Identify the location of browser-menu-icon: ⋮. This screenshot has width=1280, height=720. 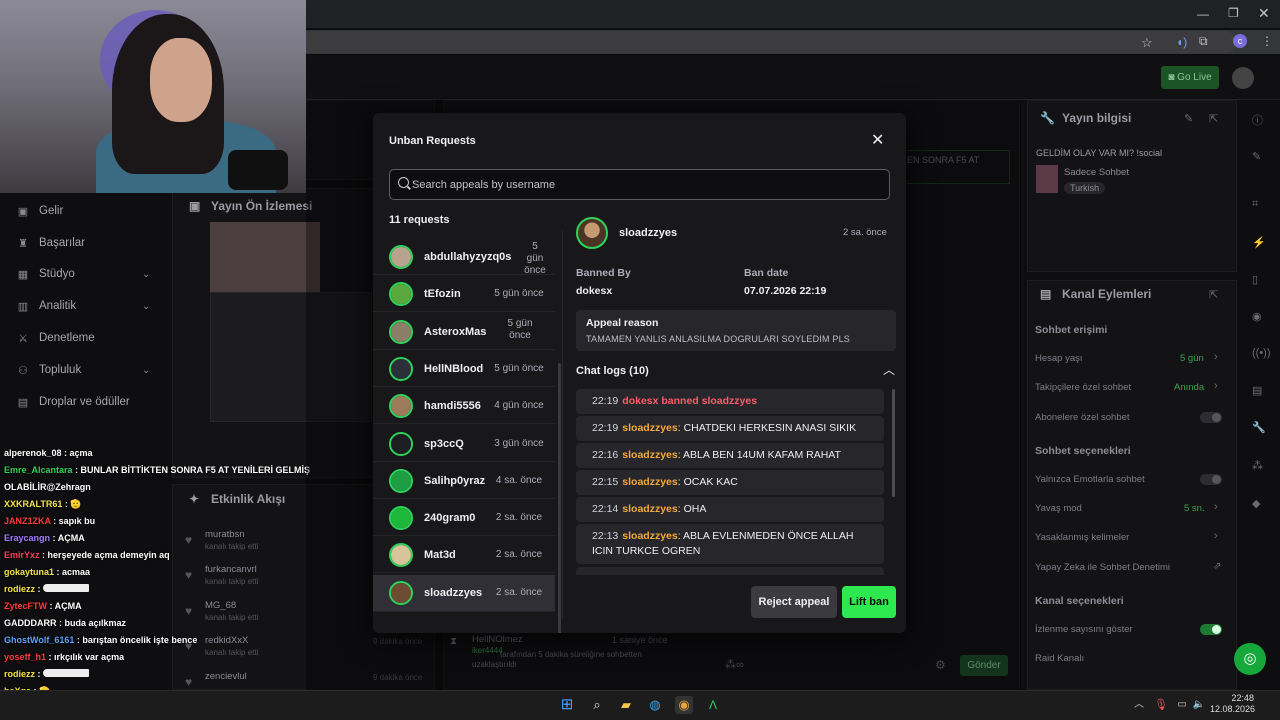
(1267, 41).